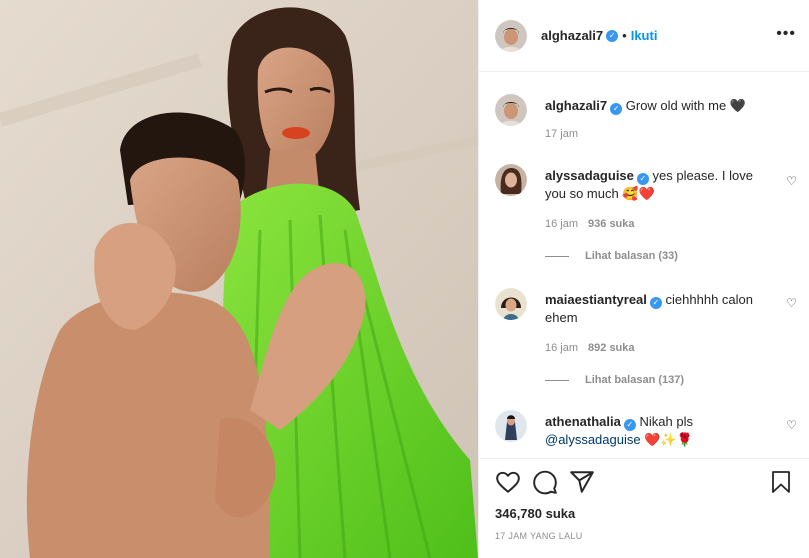 This screenshot has height=558, width=809. Describe the element at coordinates (535, 513) in the screenshot. I see `post-likes-count: 346,780 suka` at that location.